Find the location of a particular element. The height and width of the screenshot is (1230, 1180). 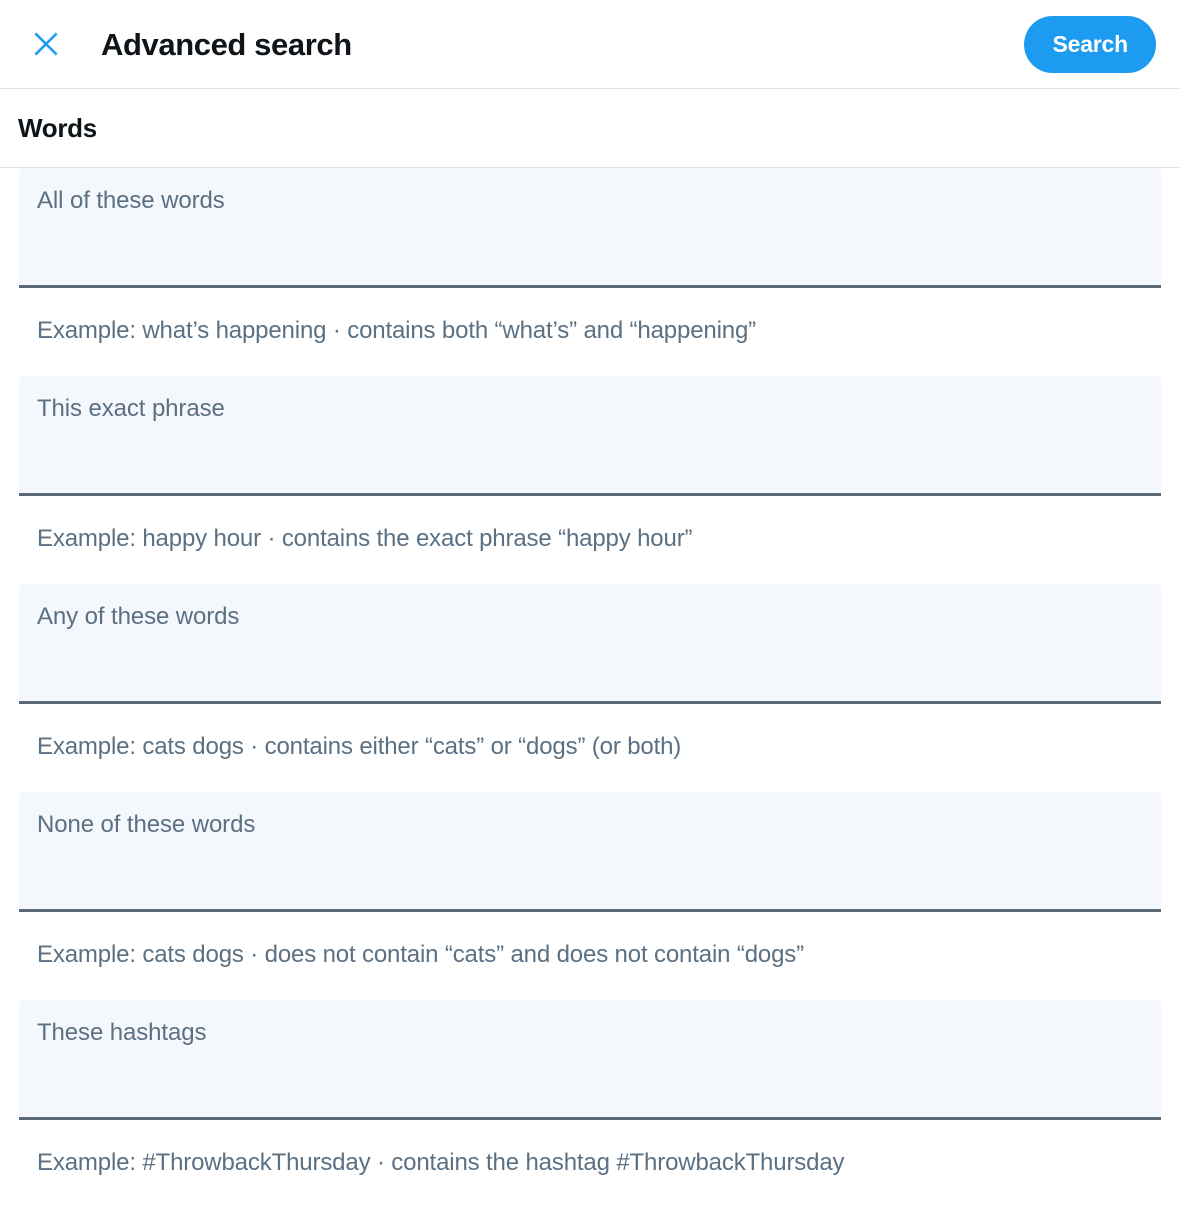

page-title: Advanced search is located at coordinates (226, 44).